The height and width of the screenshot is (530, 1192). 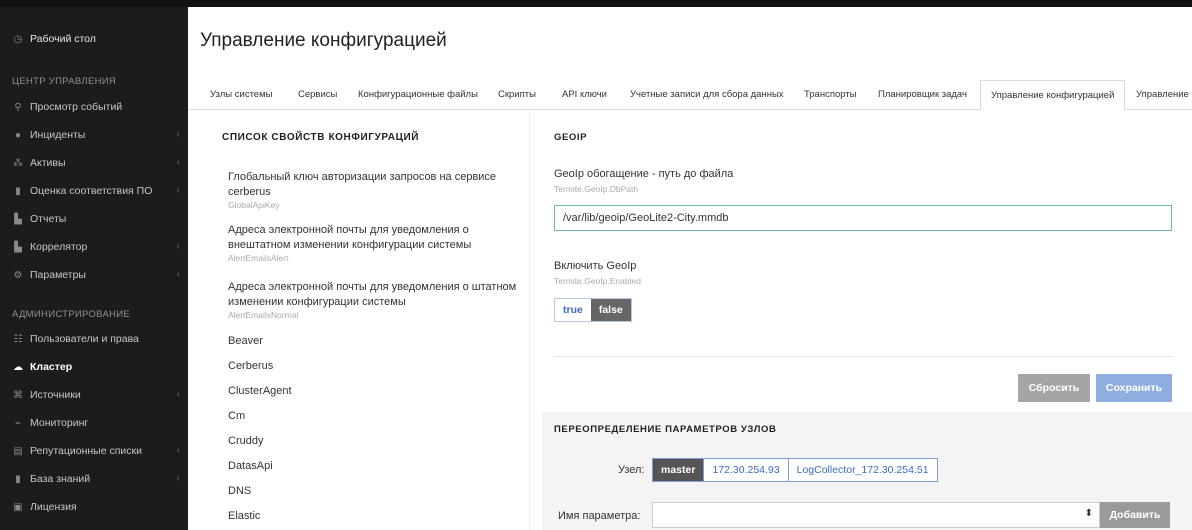 What do you see at coordinates (263, 315) in the screenshot?
I see `property-key: AlertEmailsNormal` at bounding box center [263, 315].